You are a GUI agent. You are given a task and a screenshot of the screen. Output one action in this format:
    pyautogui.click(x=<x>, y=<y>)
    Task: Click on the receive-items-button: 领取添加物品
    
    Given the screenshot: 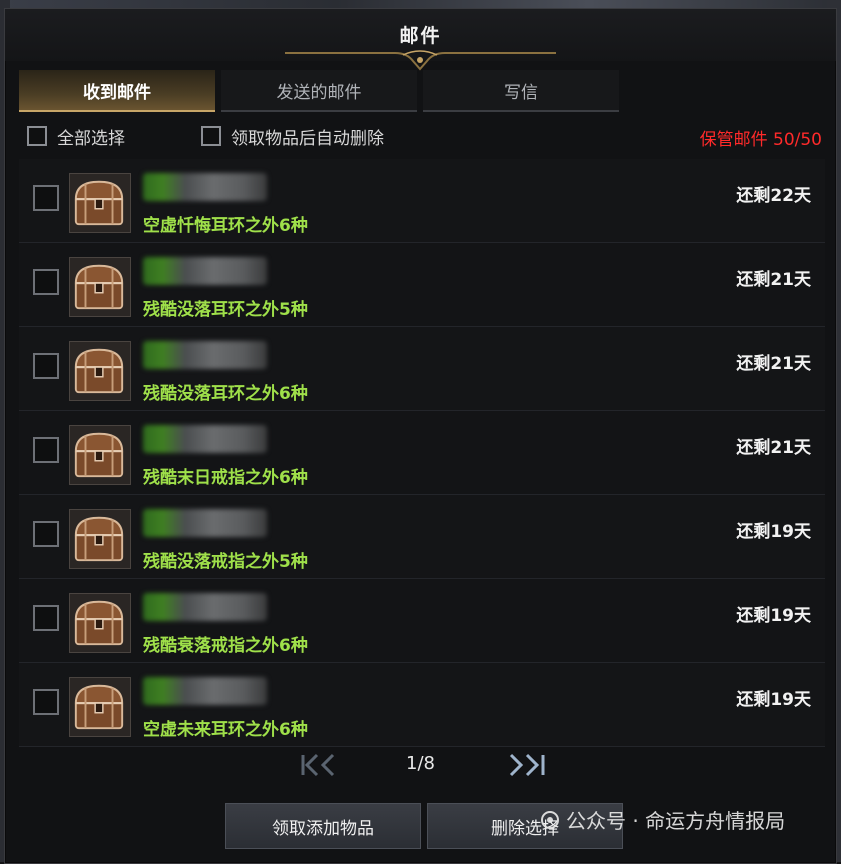 What is the action you would take?
    pyautogui.click(x=323, y=826)
    